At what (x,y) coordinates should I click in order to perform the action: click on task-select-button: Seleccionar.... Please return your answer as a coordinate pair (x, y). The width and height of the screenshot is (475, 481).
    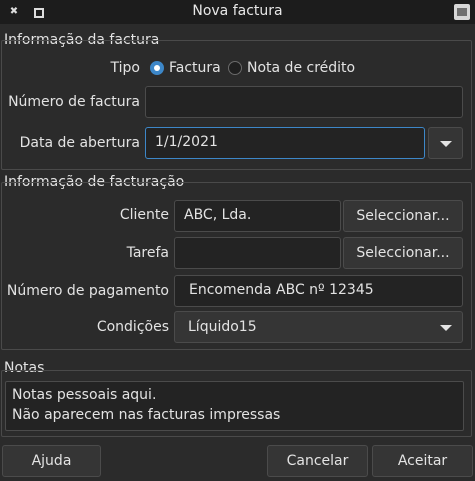
    Looking at the image, I should click on (403, 253).